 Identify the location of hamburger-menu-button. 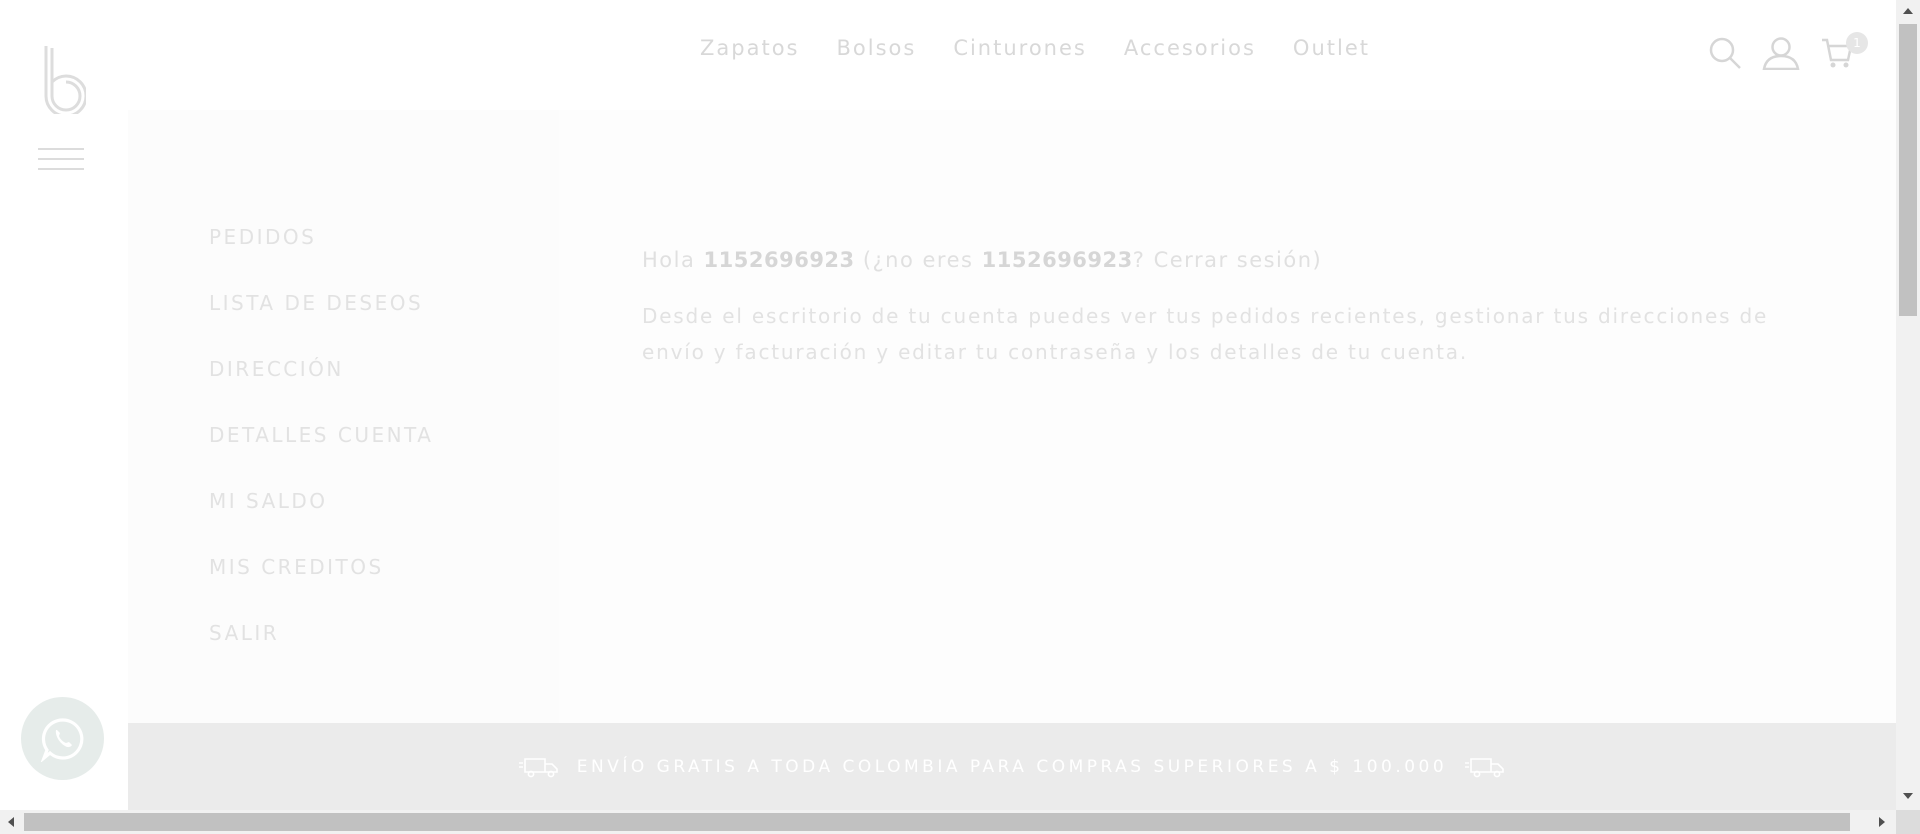
(61, 160).